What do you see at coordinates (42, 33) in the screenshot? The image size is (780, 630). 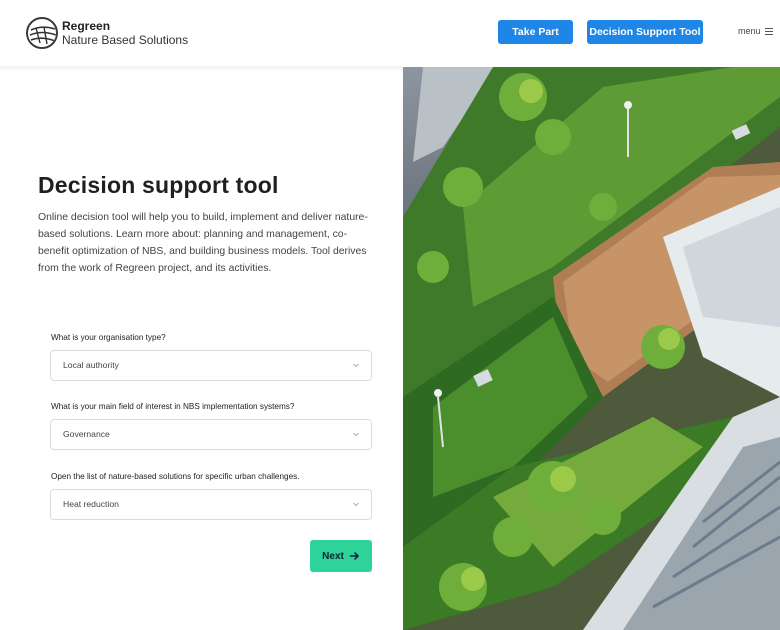 I see `regreen-logo-icon` at bounding box center [42, 33].